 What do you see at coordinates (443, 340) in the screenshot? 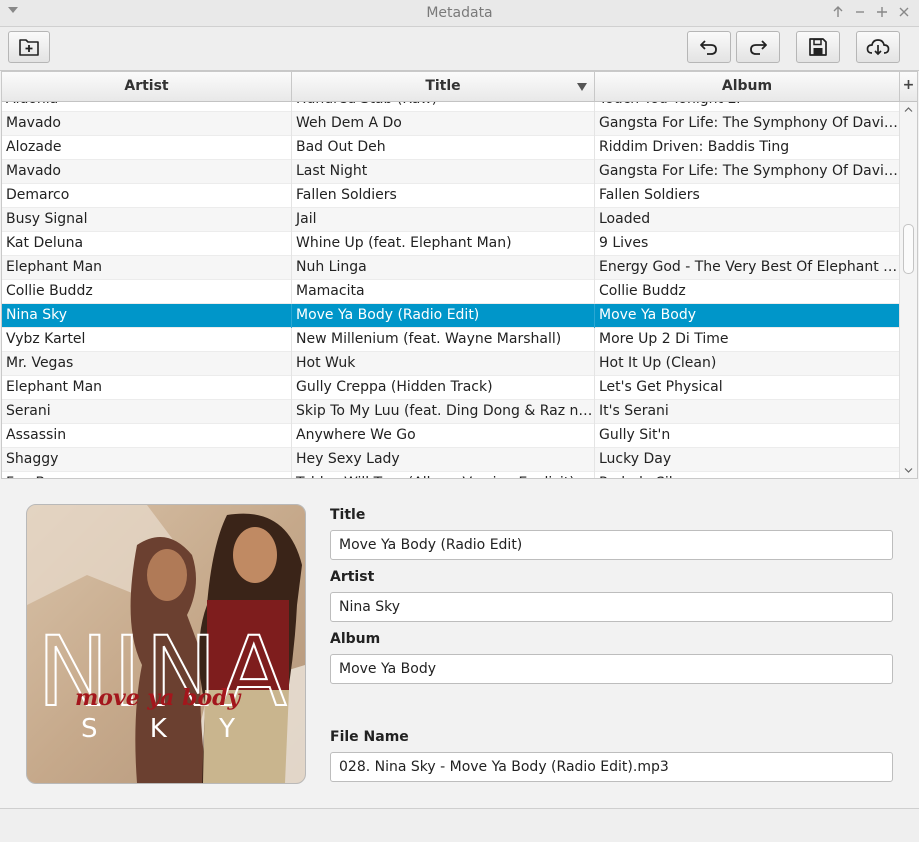
I see `title-cell: New Millenium (feat. Wayne Marshall)` at bounding box center [443, 340].